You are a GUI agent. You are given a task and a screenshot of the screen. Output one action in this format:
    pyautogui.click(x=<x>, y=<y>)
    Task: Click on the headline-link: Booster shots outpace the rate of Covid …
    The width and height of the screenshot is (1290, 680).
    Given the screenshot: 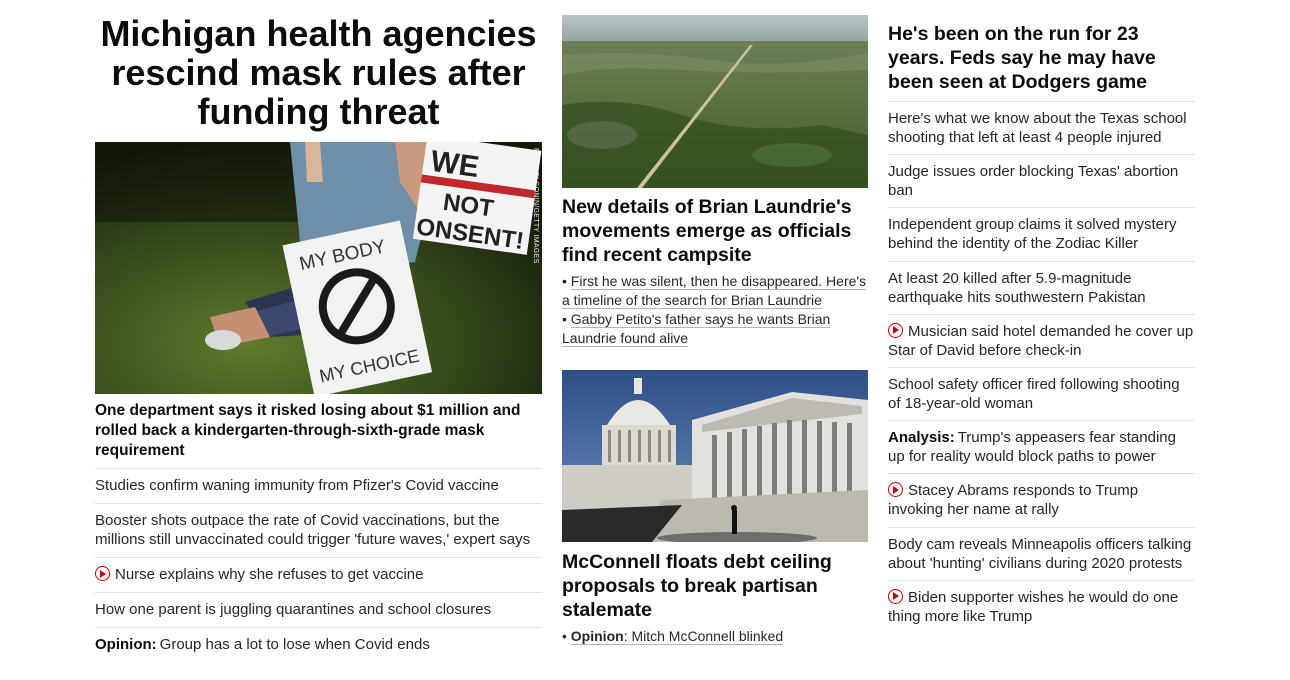 What is the action you would take?
    pyautogui.click(x=312, y=530)
    